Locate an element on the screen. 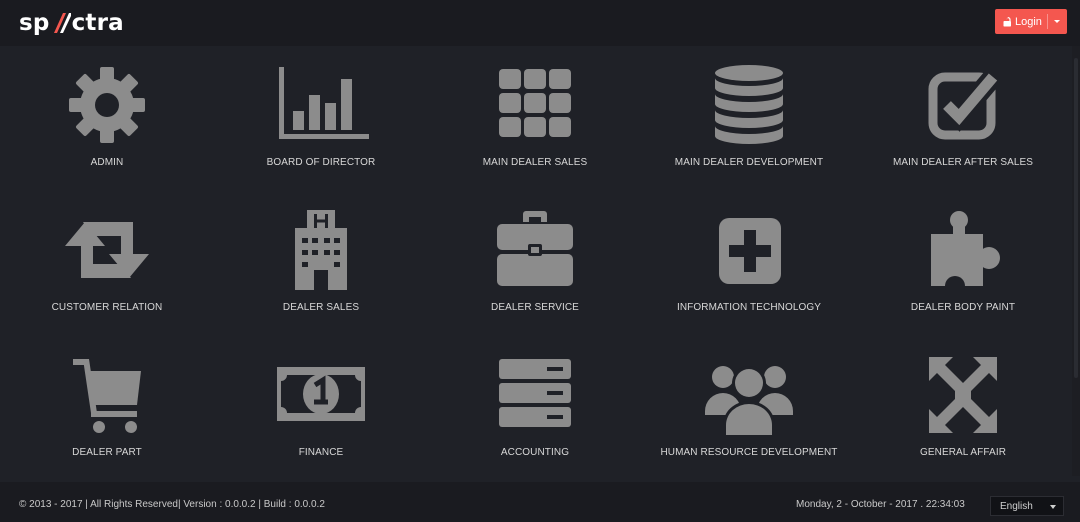 This screenshot has width=1080, height=522. logo-text-left: sp is located at coordinates (34, 23).